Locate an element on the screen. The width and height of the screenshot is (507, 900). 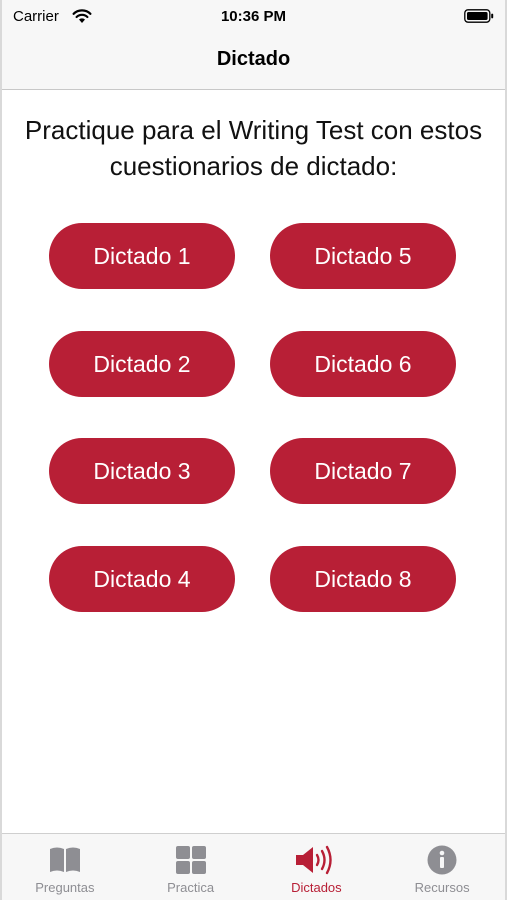
tab-label: Preguntas is located at coordinates (65, 887).